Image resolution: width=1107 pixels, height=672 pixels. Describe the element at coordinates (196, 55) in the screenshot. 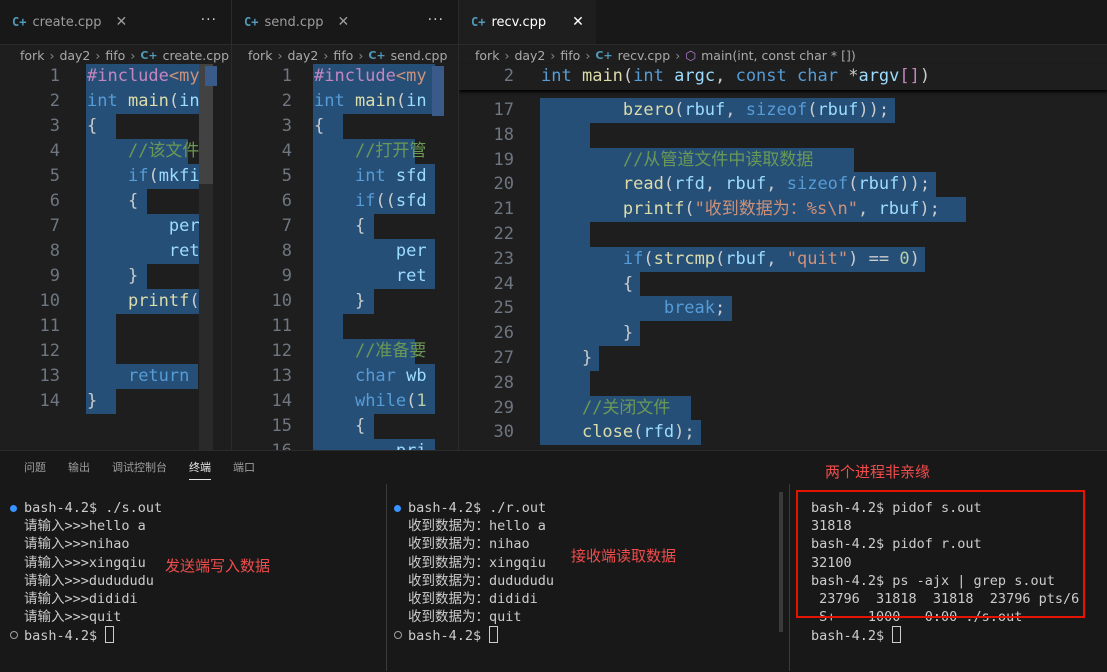

I see `breadcrumb-item: create.cpp` at that location.